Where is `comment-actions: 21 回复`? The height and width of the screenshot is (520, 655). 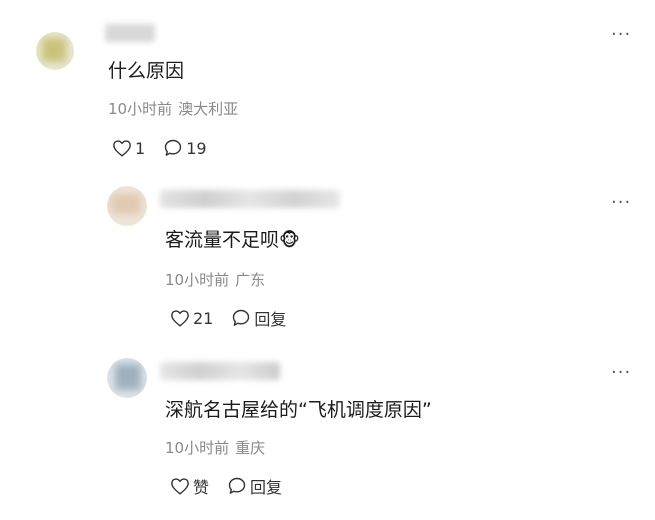 comment-actions: 21 回复 is located at coordinates (237, 318).